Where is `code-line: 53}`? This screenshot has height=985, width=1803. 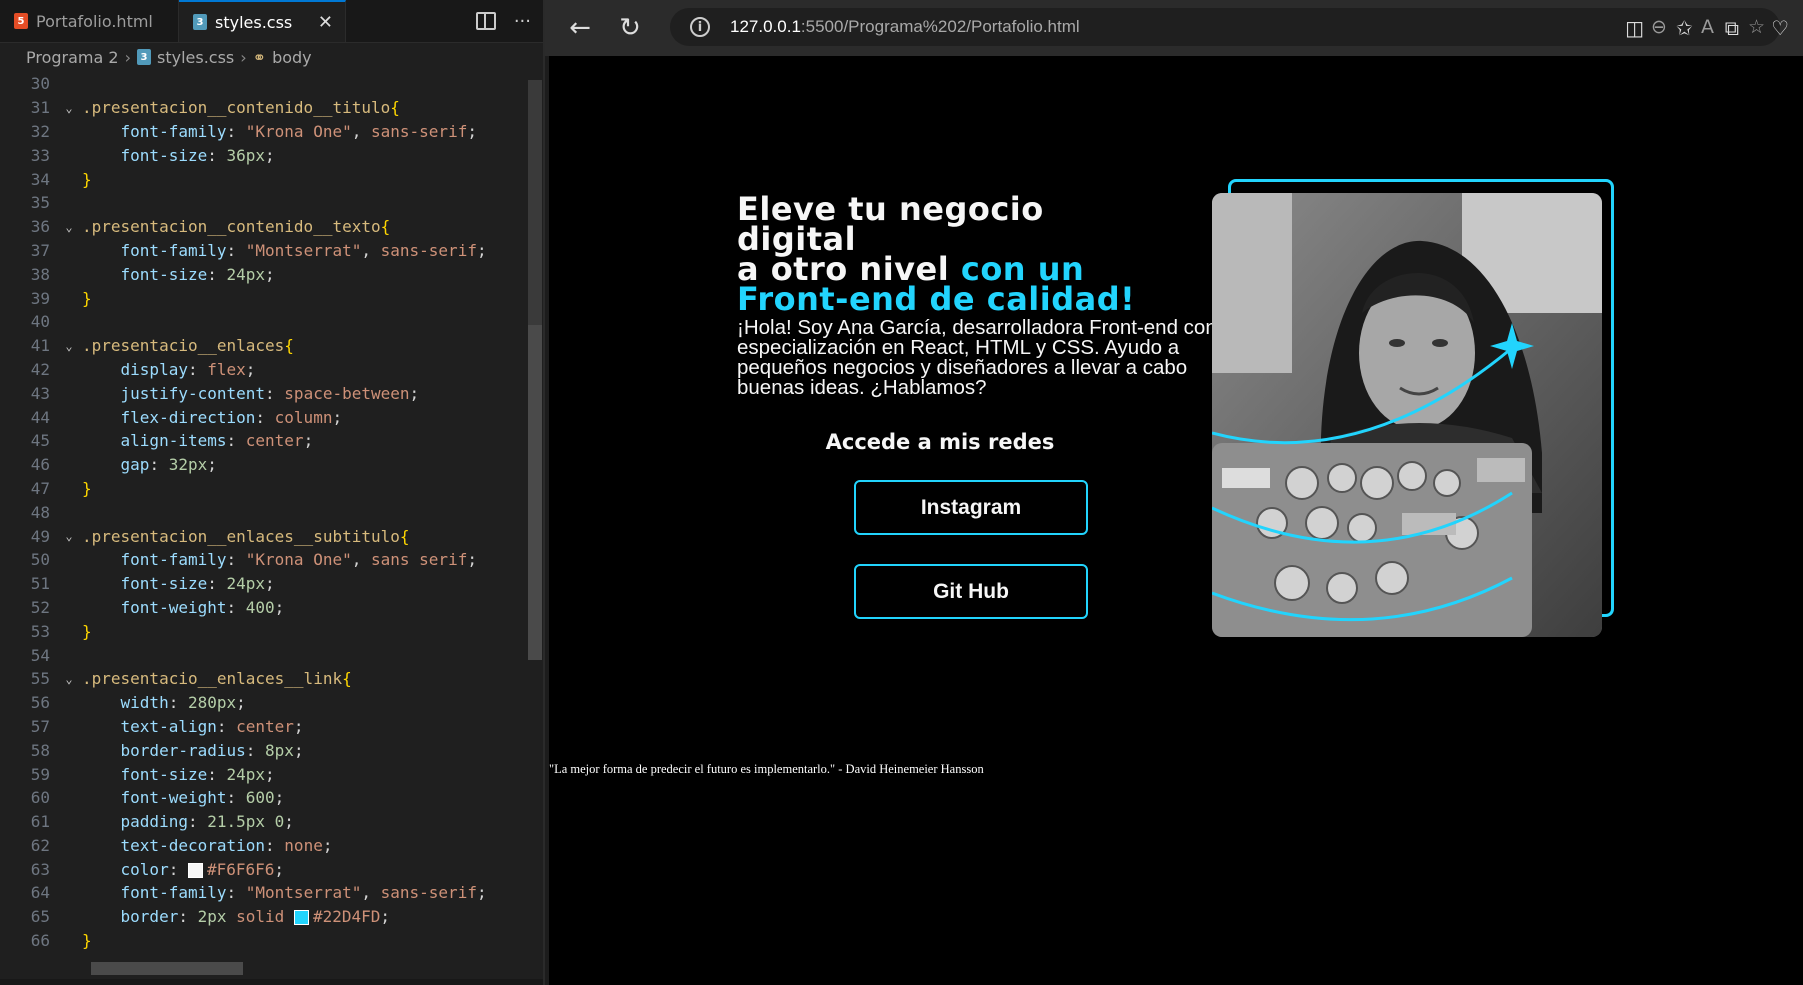
code-line: 53} is located at coordinates (271, 631).